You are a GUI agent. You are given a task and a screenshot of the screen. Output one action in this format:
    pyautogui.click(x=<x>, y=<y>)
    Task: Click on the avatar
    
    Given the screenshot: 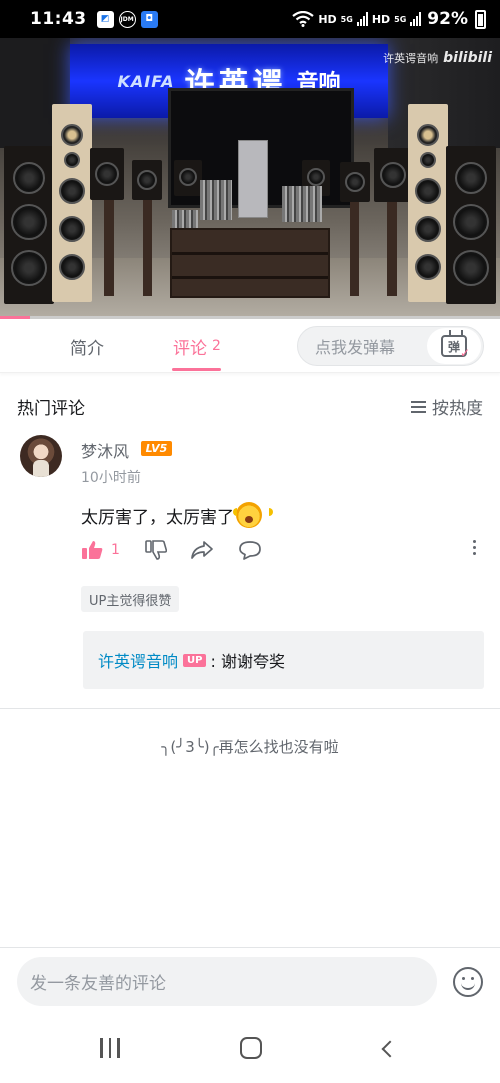 What is the action you would take?
    pyautogui.click(x=41, y=456)
    